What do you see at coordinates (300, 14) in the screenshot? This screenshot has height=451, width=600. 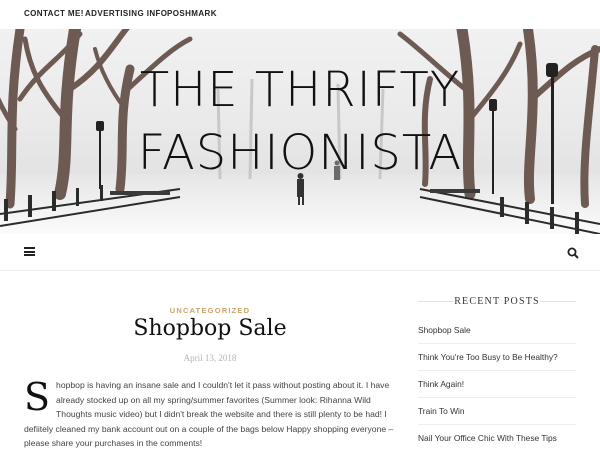 I see `top-navigation: CONTACT ME! ADVERTISING INFO POSHMARK` at bounding box center [300, 14].